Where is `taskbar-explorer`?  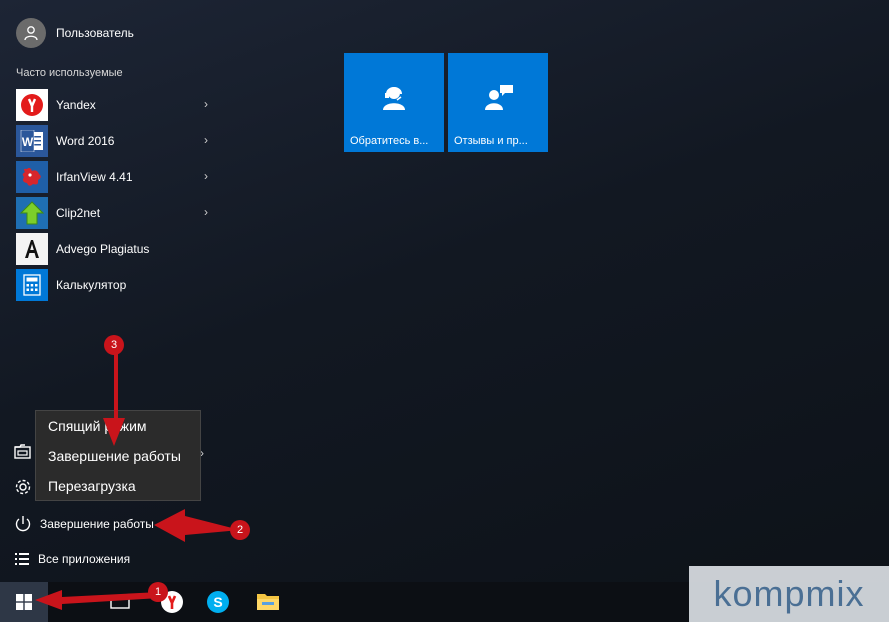 taskbar-explorer is located at coordinates (268, 603).